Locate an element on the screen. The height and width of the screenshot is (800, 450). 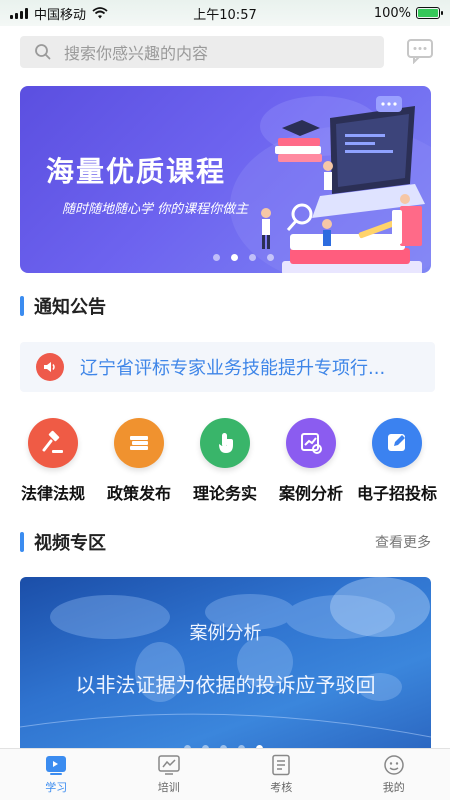
category-label: 理论务实 is located at coordinates (224, 493).